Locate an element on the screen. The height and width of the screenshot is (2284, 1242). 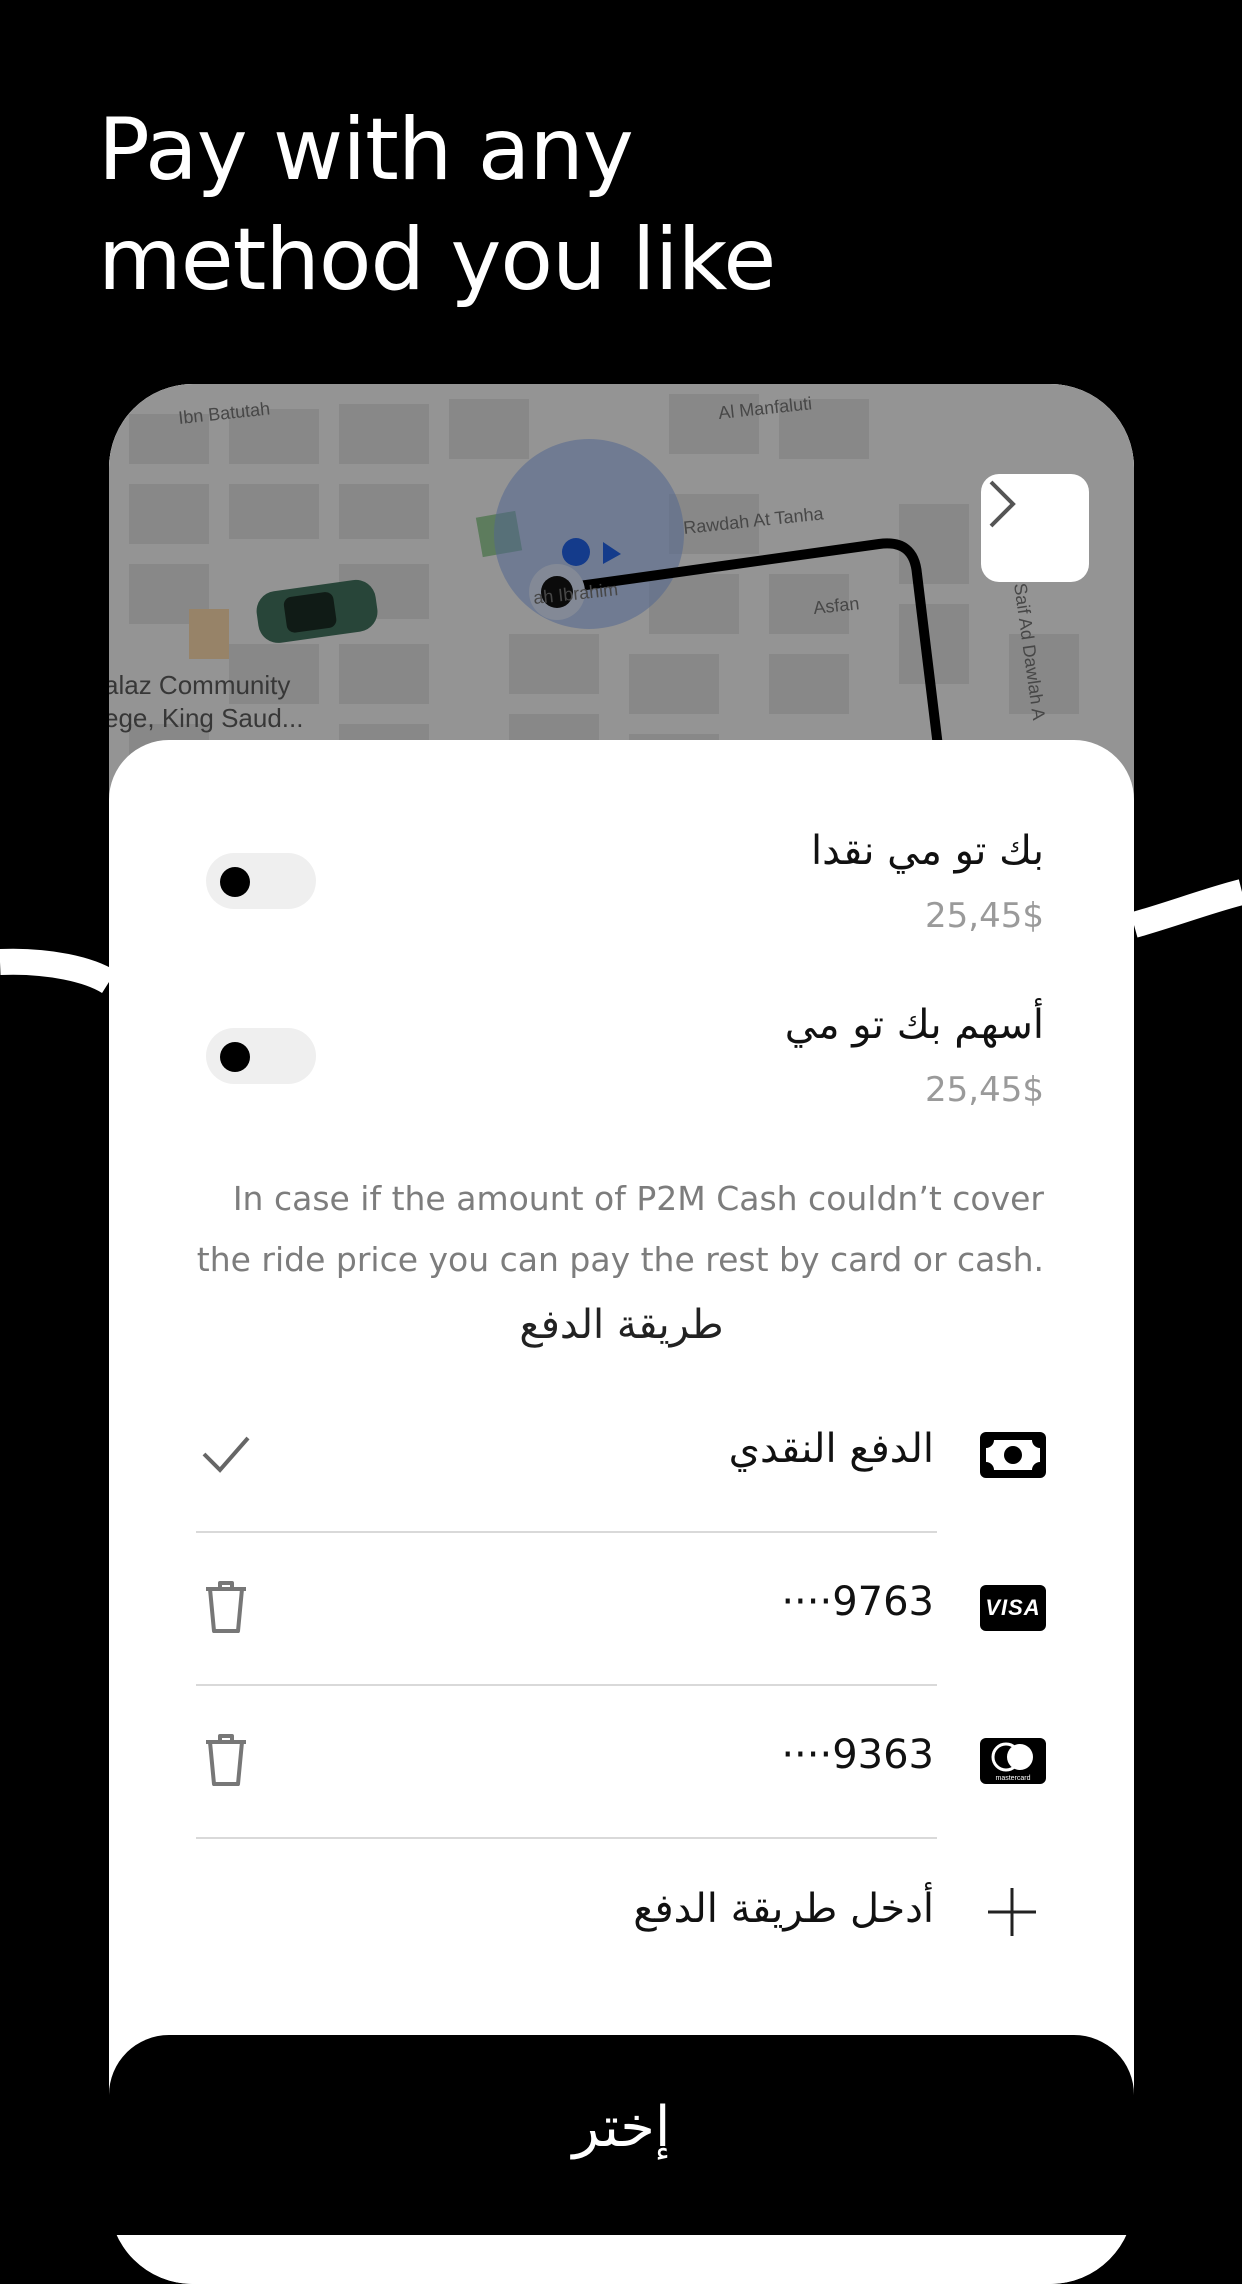
option-row-cash: بك تو مي نقدا 25,45$ is located at coordinates (621, 893).